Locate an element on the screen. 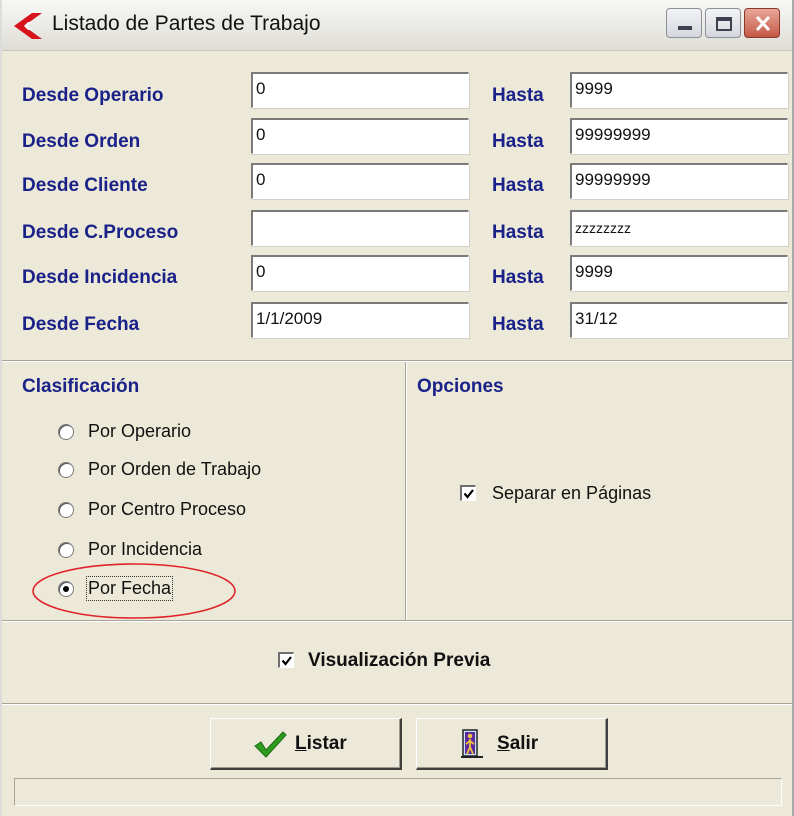 This screenshot has width=794, height=816. desde-cliente-input: 0 is located at coordinates (360, 181).